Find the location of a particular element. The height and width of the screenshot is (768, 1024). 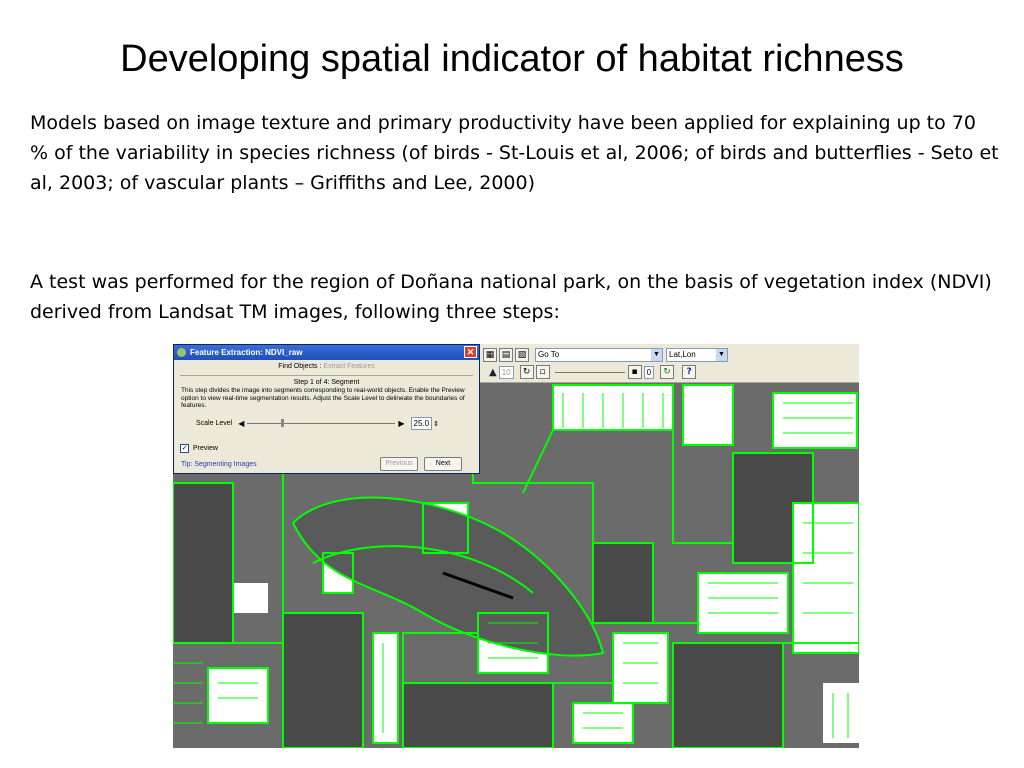

step-label: Step 1 of 4: Segment is located at coordinates (326, 382).